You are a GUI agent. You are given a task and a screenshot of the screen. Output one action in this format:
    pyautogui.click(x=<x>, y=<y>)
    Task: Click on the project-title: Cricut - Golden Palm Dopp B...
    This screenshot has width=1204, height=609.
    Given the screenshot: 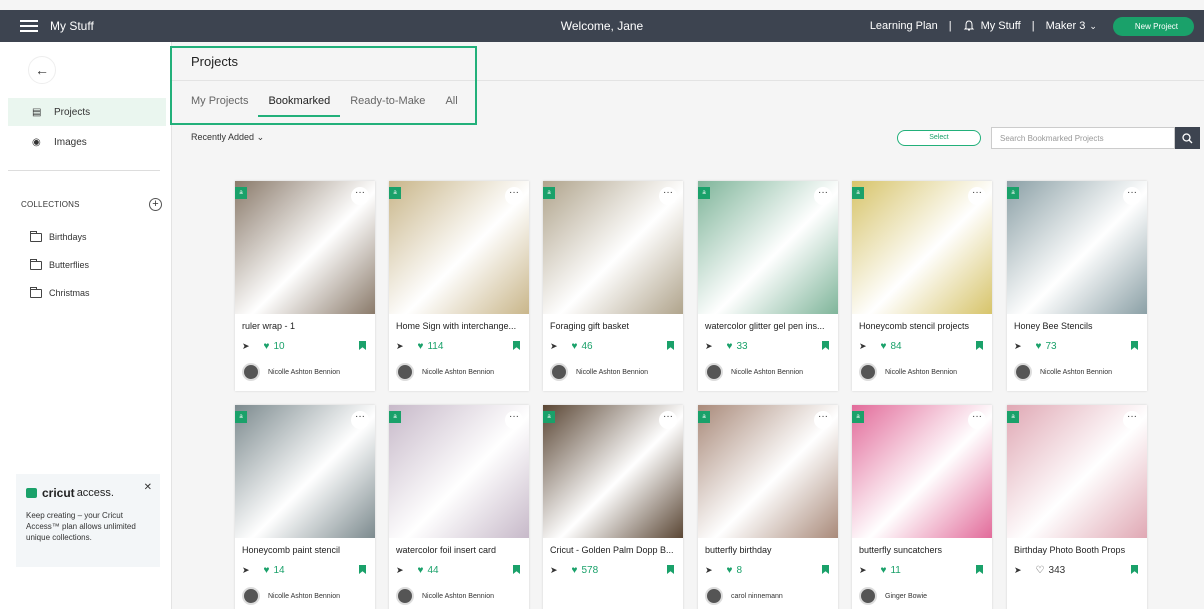 What is the action you would take?
    pyautogui.click(x=614, y=550)
    